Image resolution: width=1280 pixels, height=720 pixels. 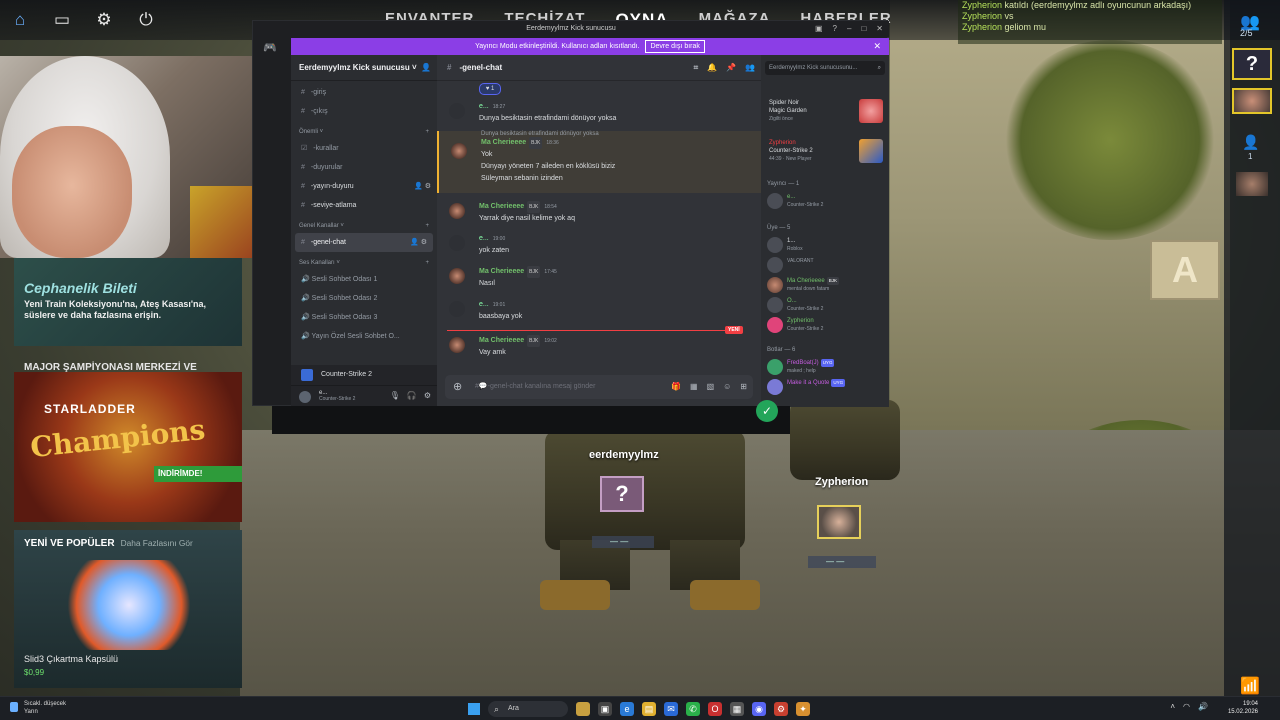 What do you see at coordinates (364, 226) in the screenshot?
I see `category-general: Genel Kanallar ˅ +` at bounding box center [364, 226].